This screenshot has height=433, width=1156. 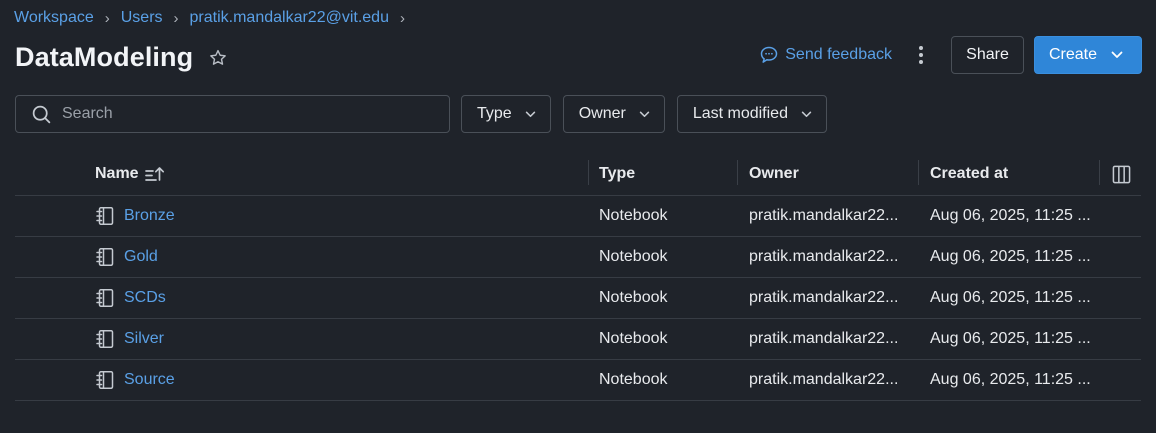 What do you see at coordinates (494, 113) in the screenshot?
I see `type-filter-label: Type` at bounding box center [494, 113].